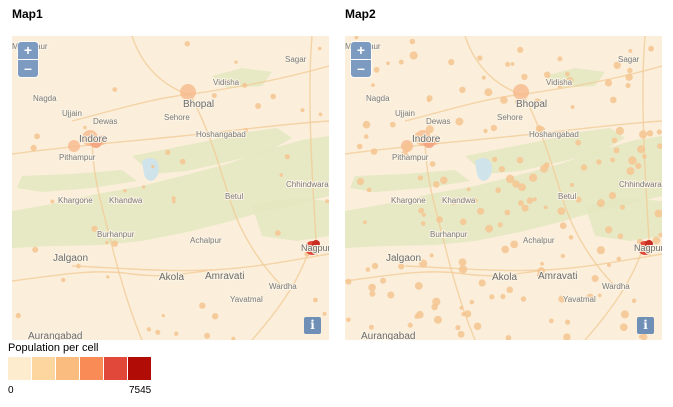  I want to click on place-label: Indore, so click(426, 139).